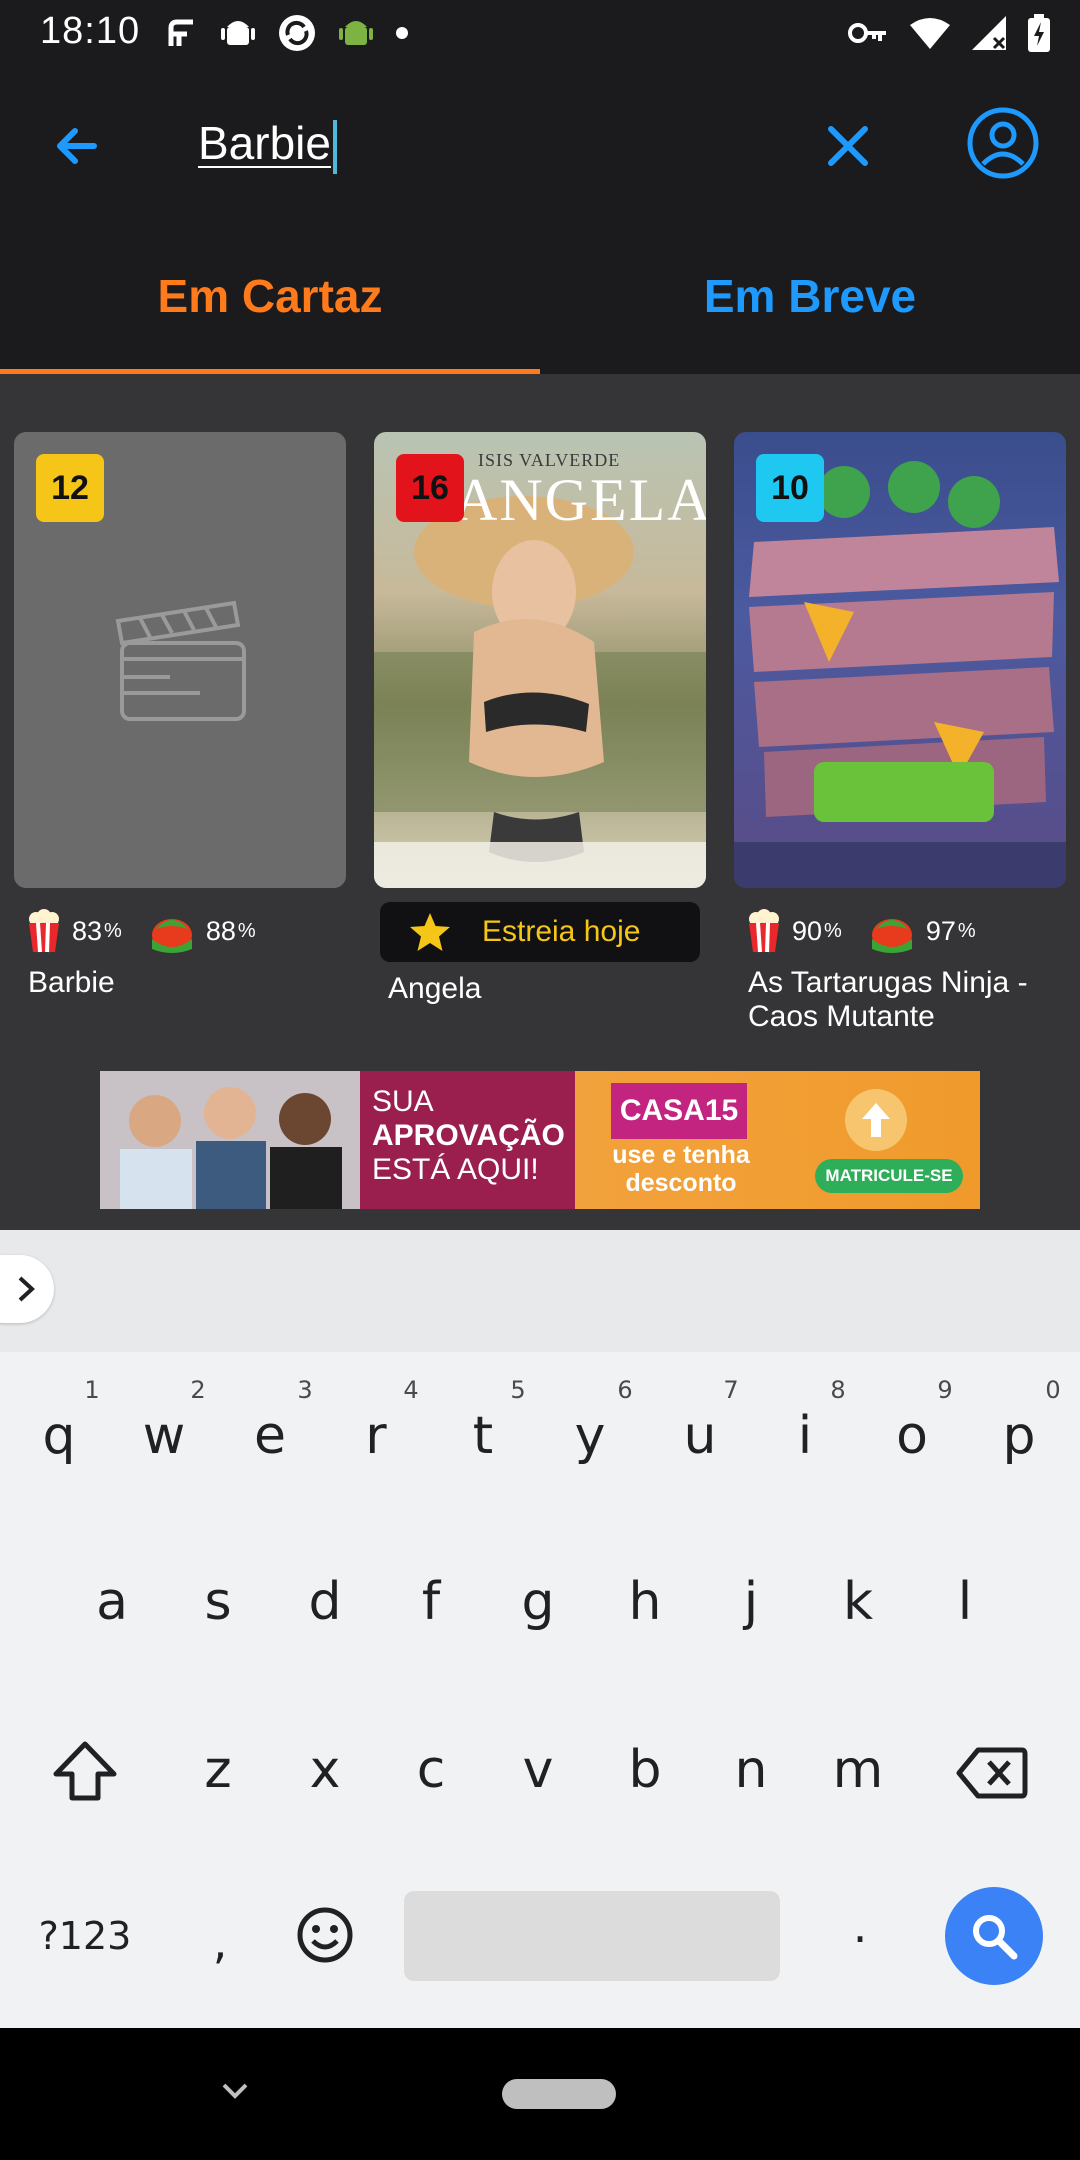  Describe the element at coordinates (965, 1602) in the screenshot. I see `key-l: l` at that location.